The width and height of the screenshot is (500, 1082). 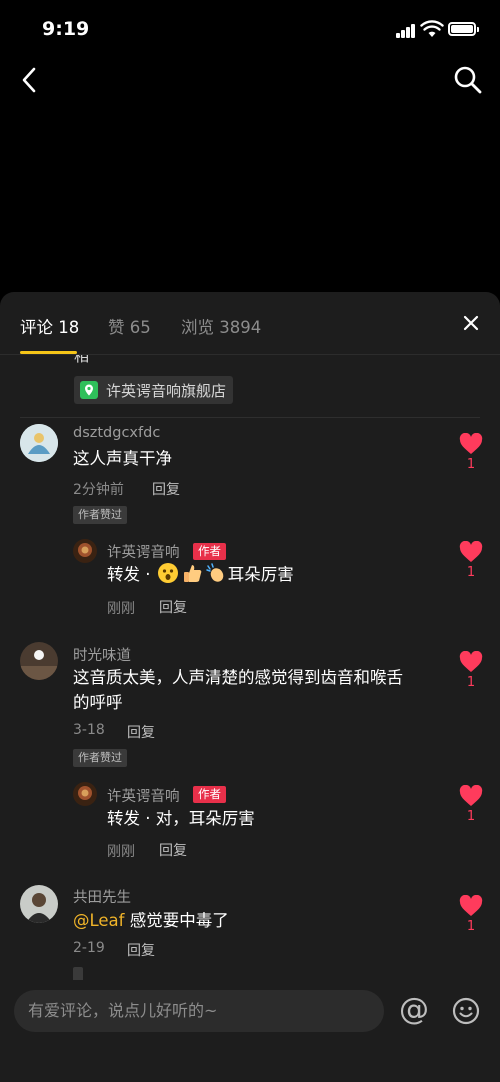 I want to click on tab-comments: 评论 18, so click(x=49, y=326).